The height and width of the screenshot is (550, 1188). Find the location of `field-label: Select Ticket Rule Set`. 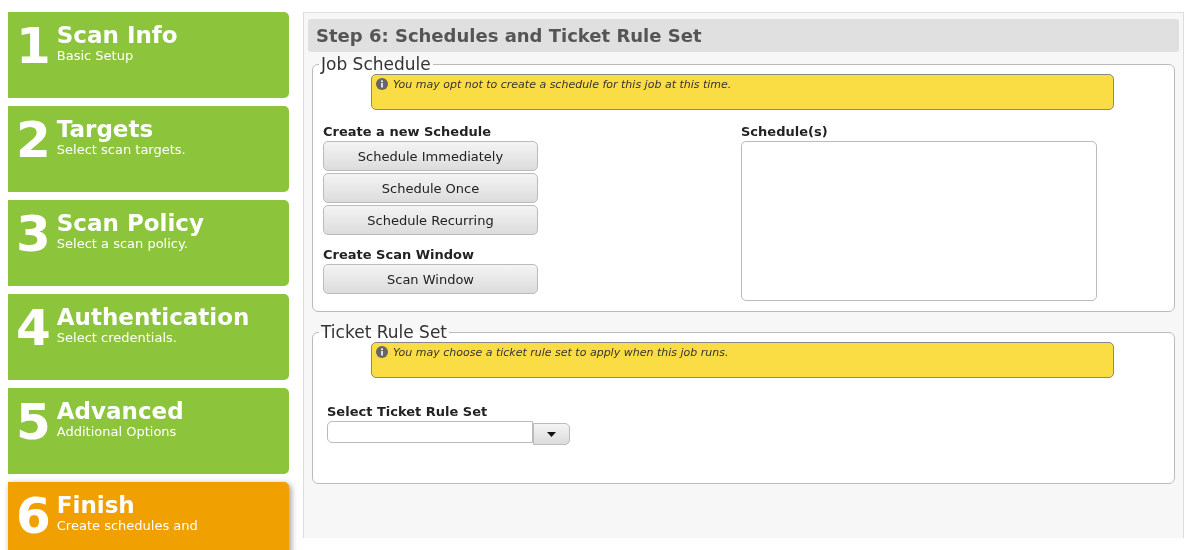

field-label: Select Ticket Rule Set is located at coordinates (408, 411).